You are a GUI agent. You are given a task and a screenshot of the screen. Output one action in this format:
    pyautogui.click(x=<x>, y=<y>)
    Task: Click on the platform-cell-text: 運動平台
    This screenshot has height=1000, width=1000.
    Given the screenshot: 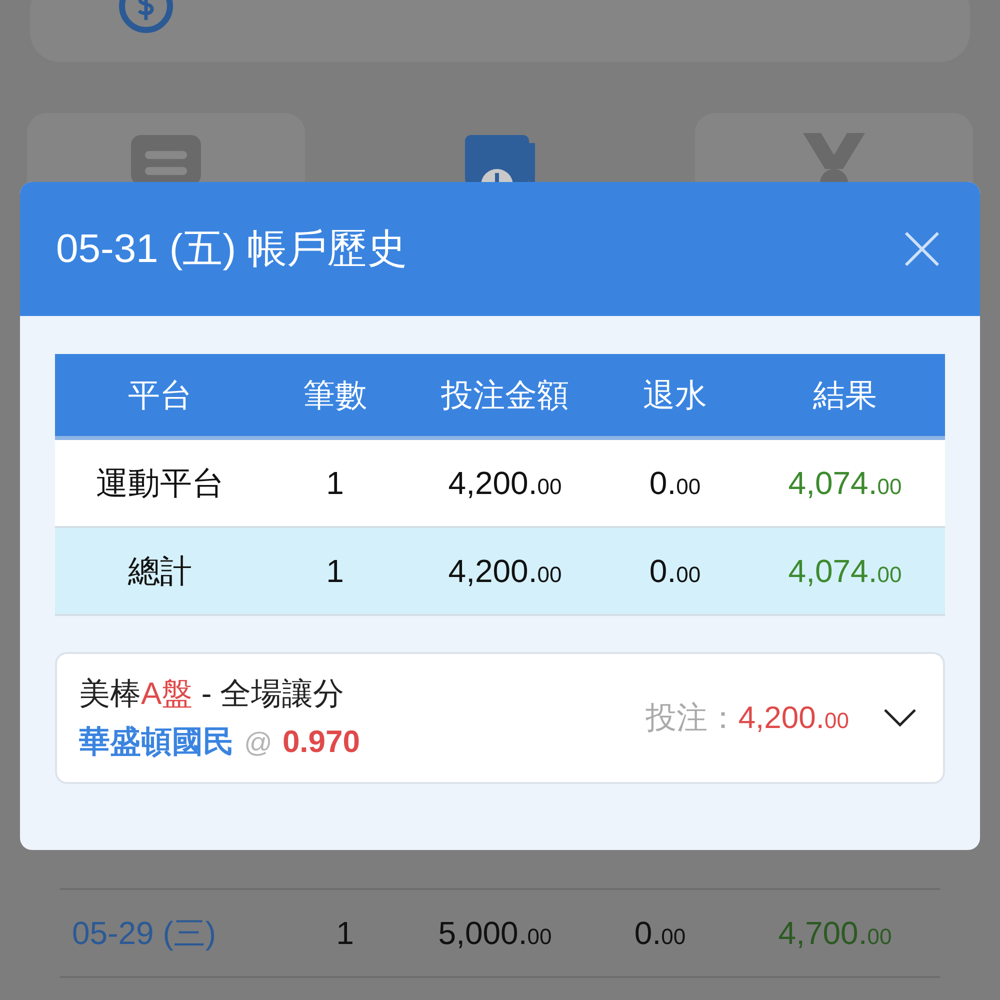 What is the action you would take?
    pyautogui.click(x=160, y=483)
    